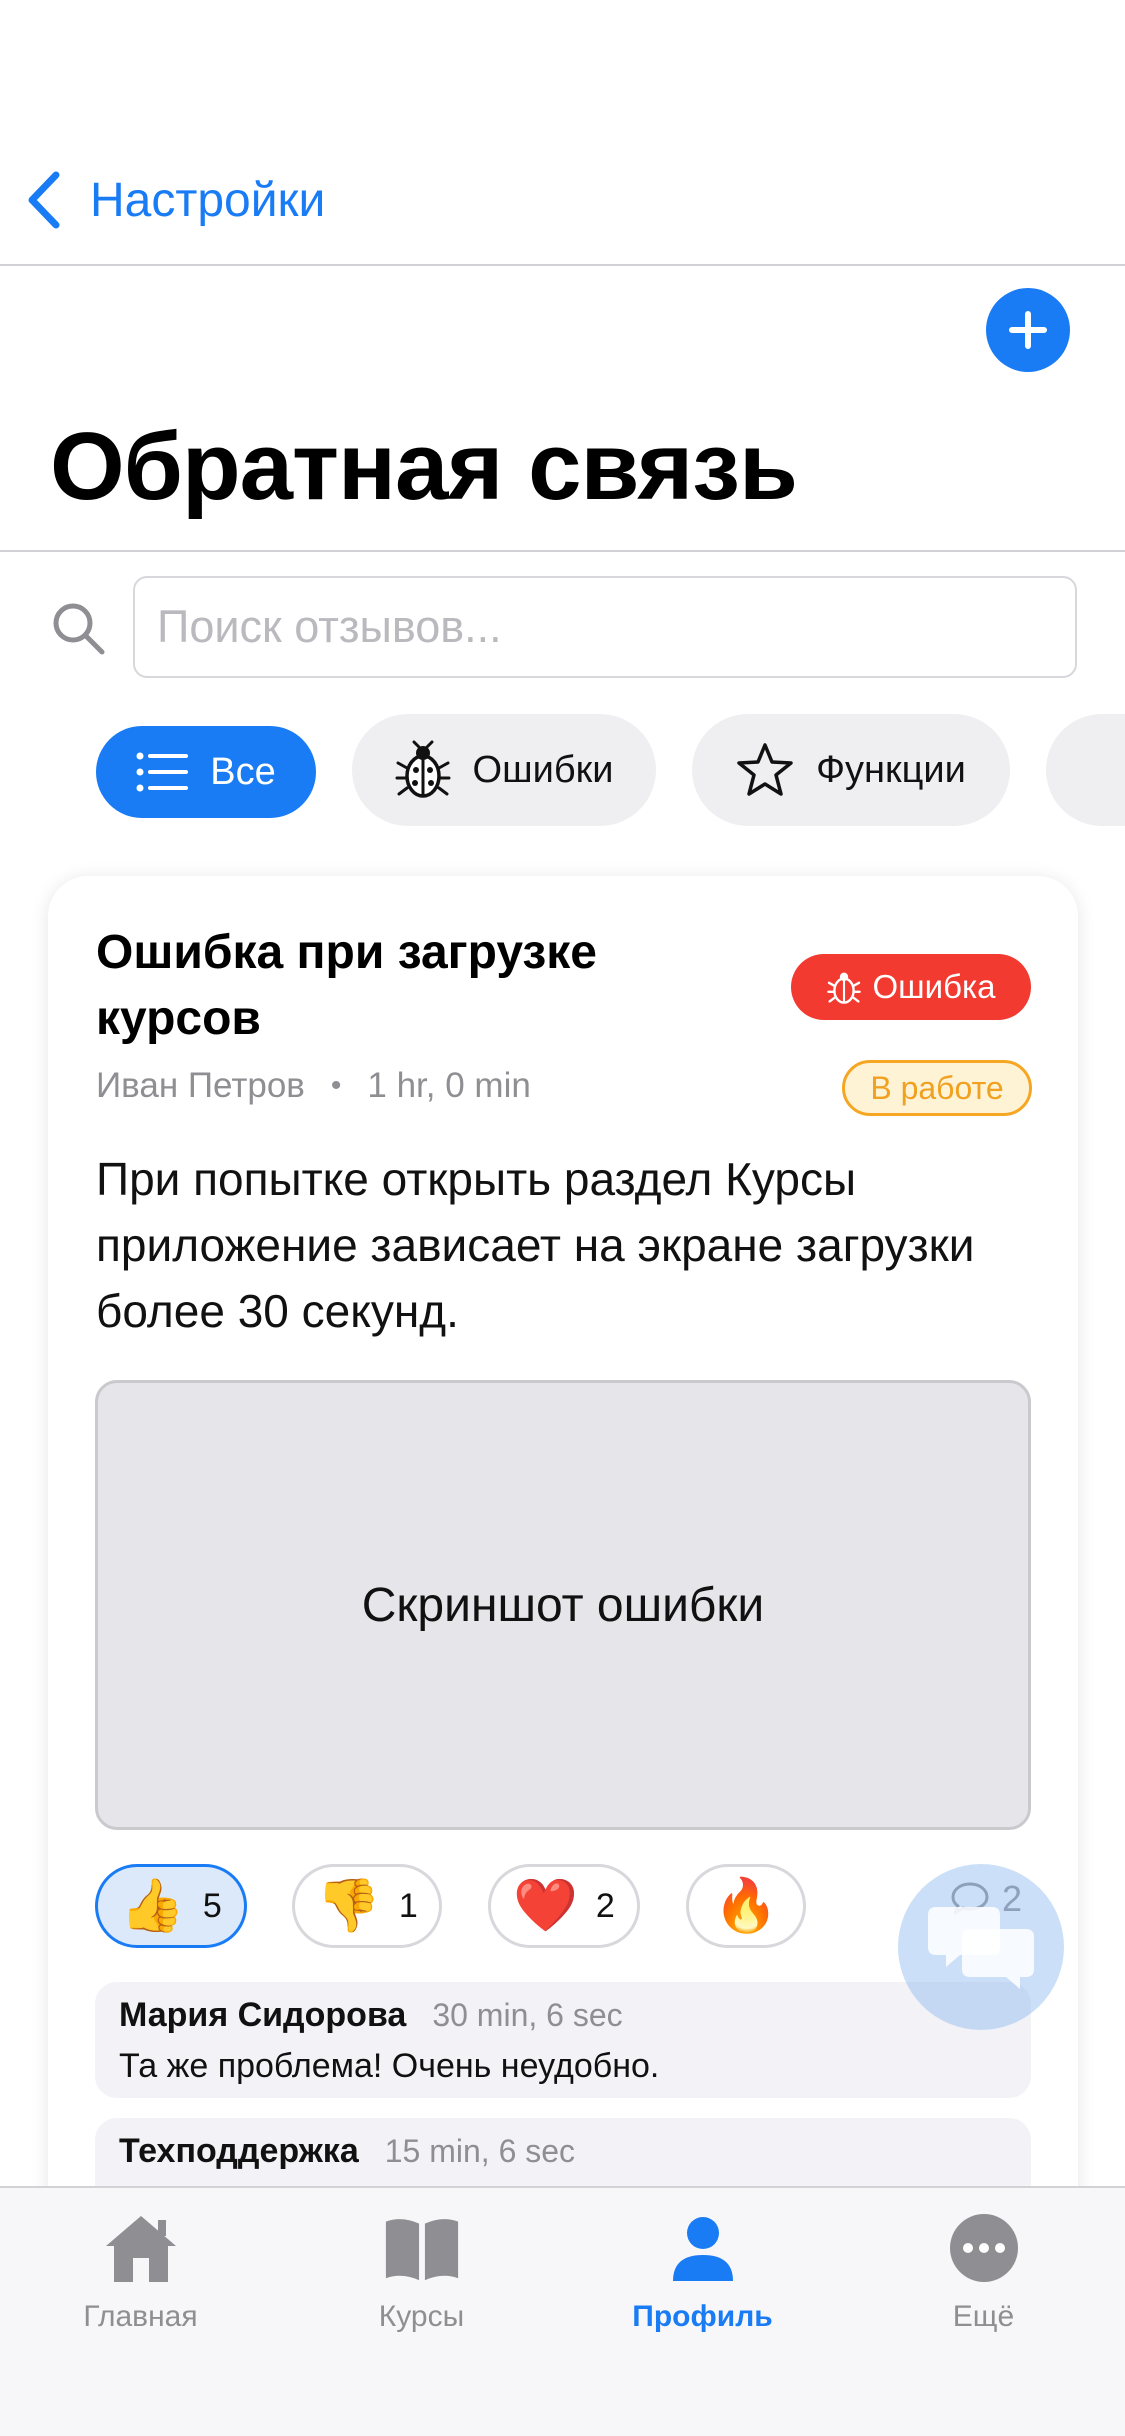  I want to click on back-button: Настройки, so click(174, 200).